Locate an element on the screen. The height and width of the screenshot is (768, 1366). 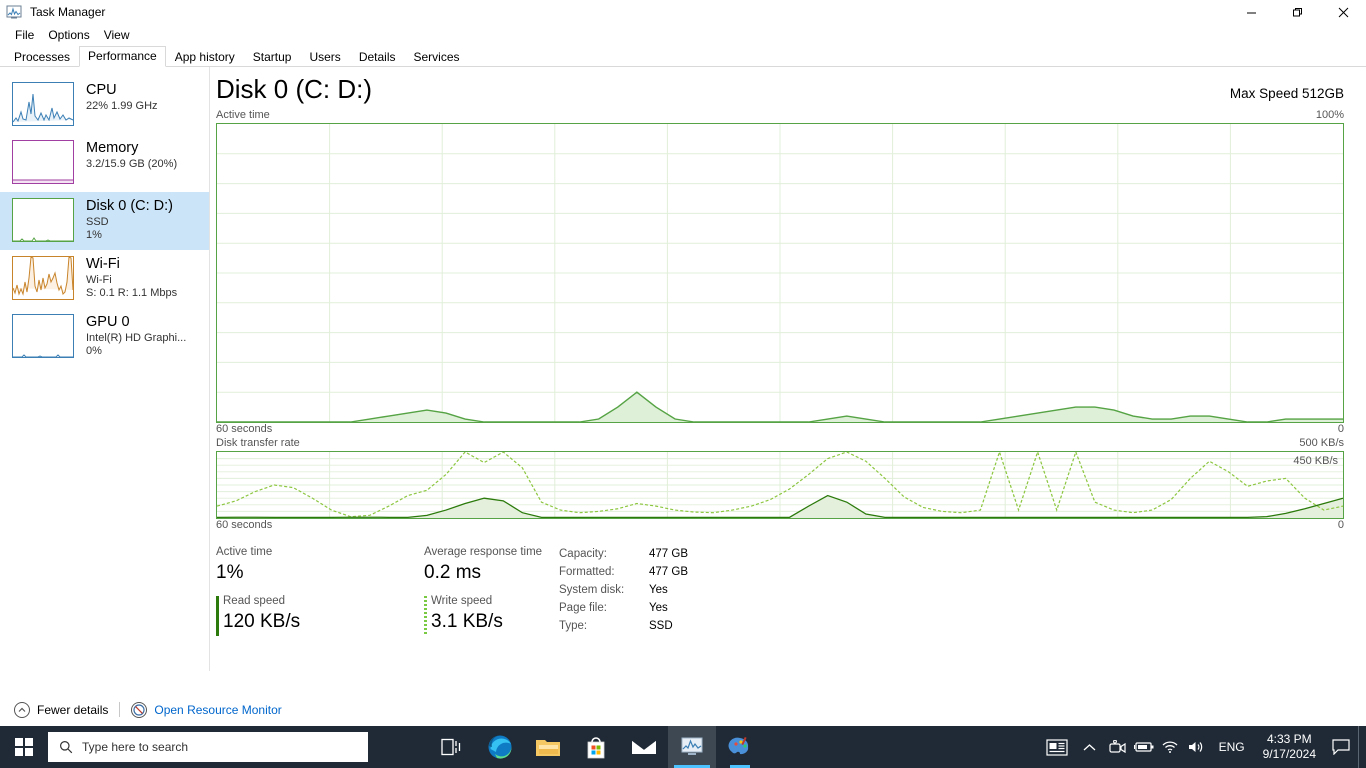
fewer-details-button: Fewer details is located at coordinates (61, 709).